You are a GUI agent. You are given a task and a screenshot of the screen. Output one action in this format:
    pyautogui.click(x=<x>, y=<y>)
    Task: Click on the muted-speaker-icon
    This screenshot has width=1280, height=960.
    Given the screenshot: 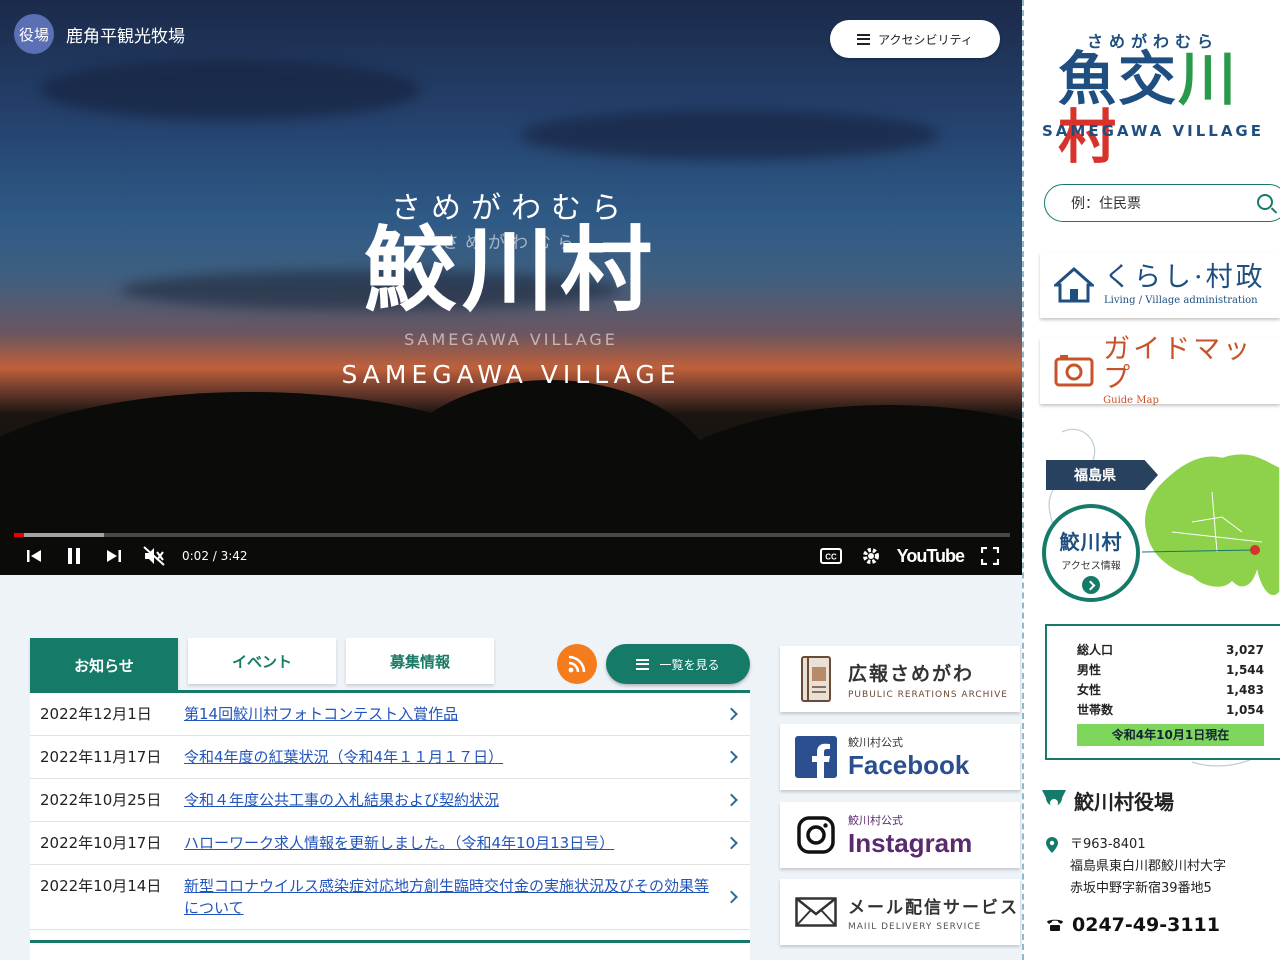 What is the action you would take?
    pyautogui.click(x=154, y=556)
    